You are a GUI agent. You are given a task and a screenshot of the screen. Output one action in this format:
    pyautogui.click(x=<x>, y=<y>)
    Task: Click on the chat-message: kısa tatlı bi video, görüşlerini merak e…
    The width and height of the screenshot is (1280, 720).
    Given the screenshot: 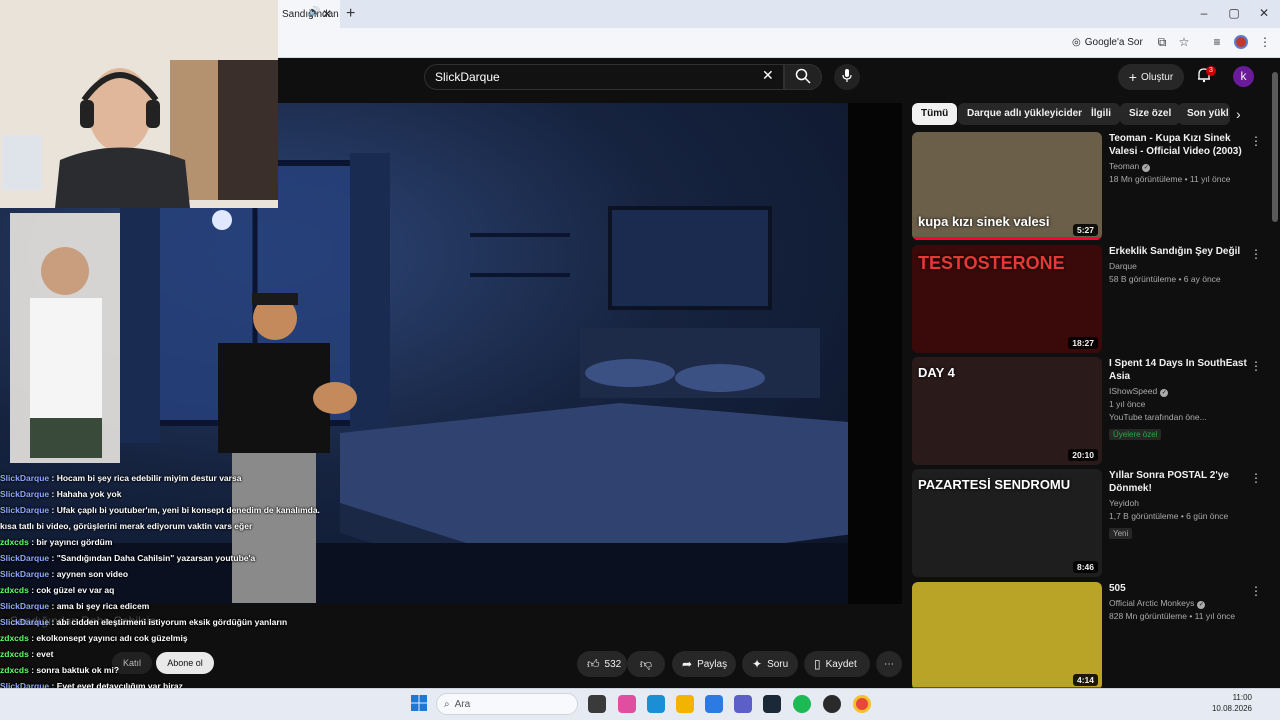 What is the action you would take?
    pyautogui.click(x=165, y=526)
    